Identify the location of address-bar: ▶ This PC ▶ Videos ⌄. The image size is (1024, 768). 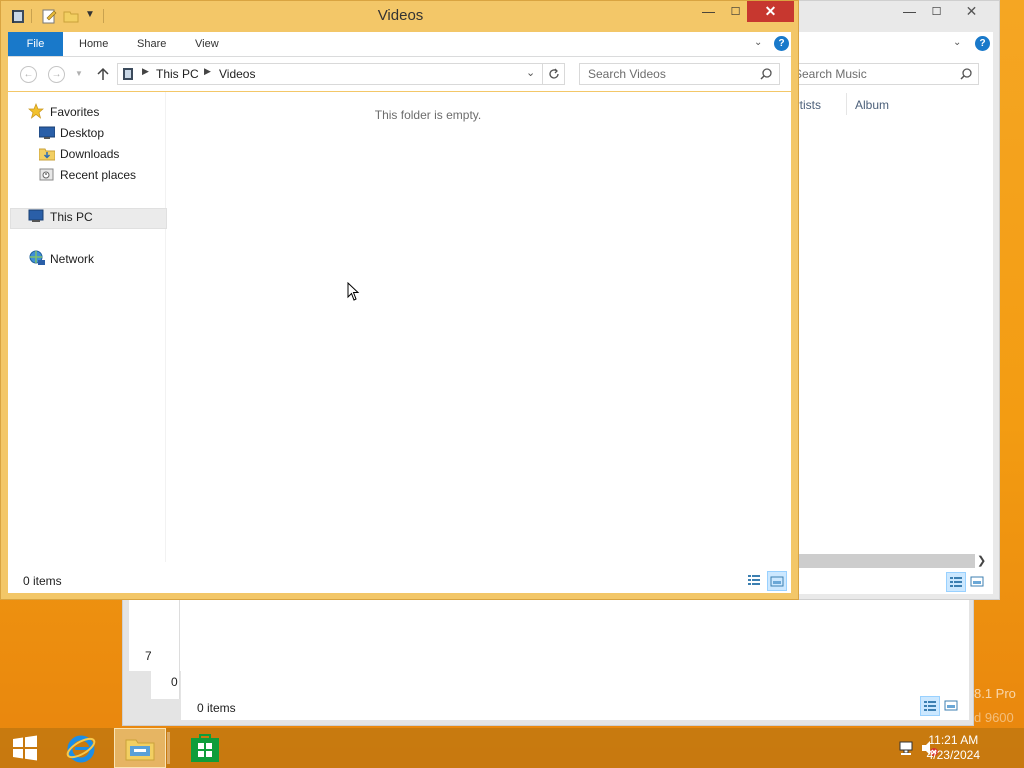
(334, 74).